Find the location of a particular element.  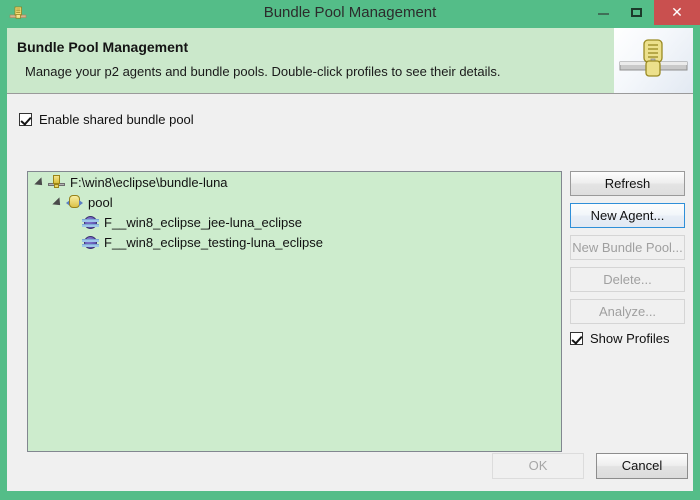

ok-button: OK is located at coordinates (538, 466).